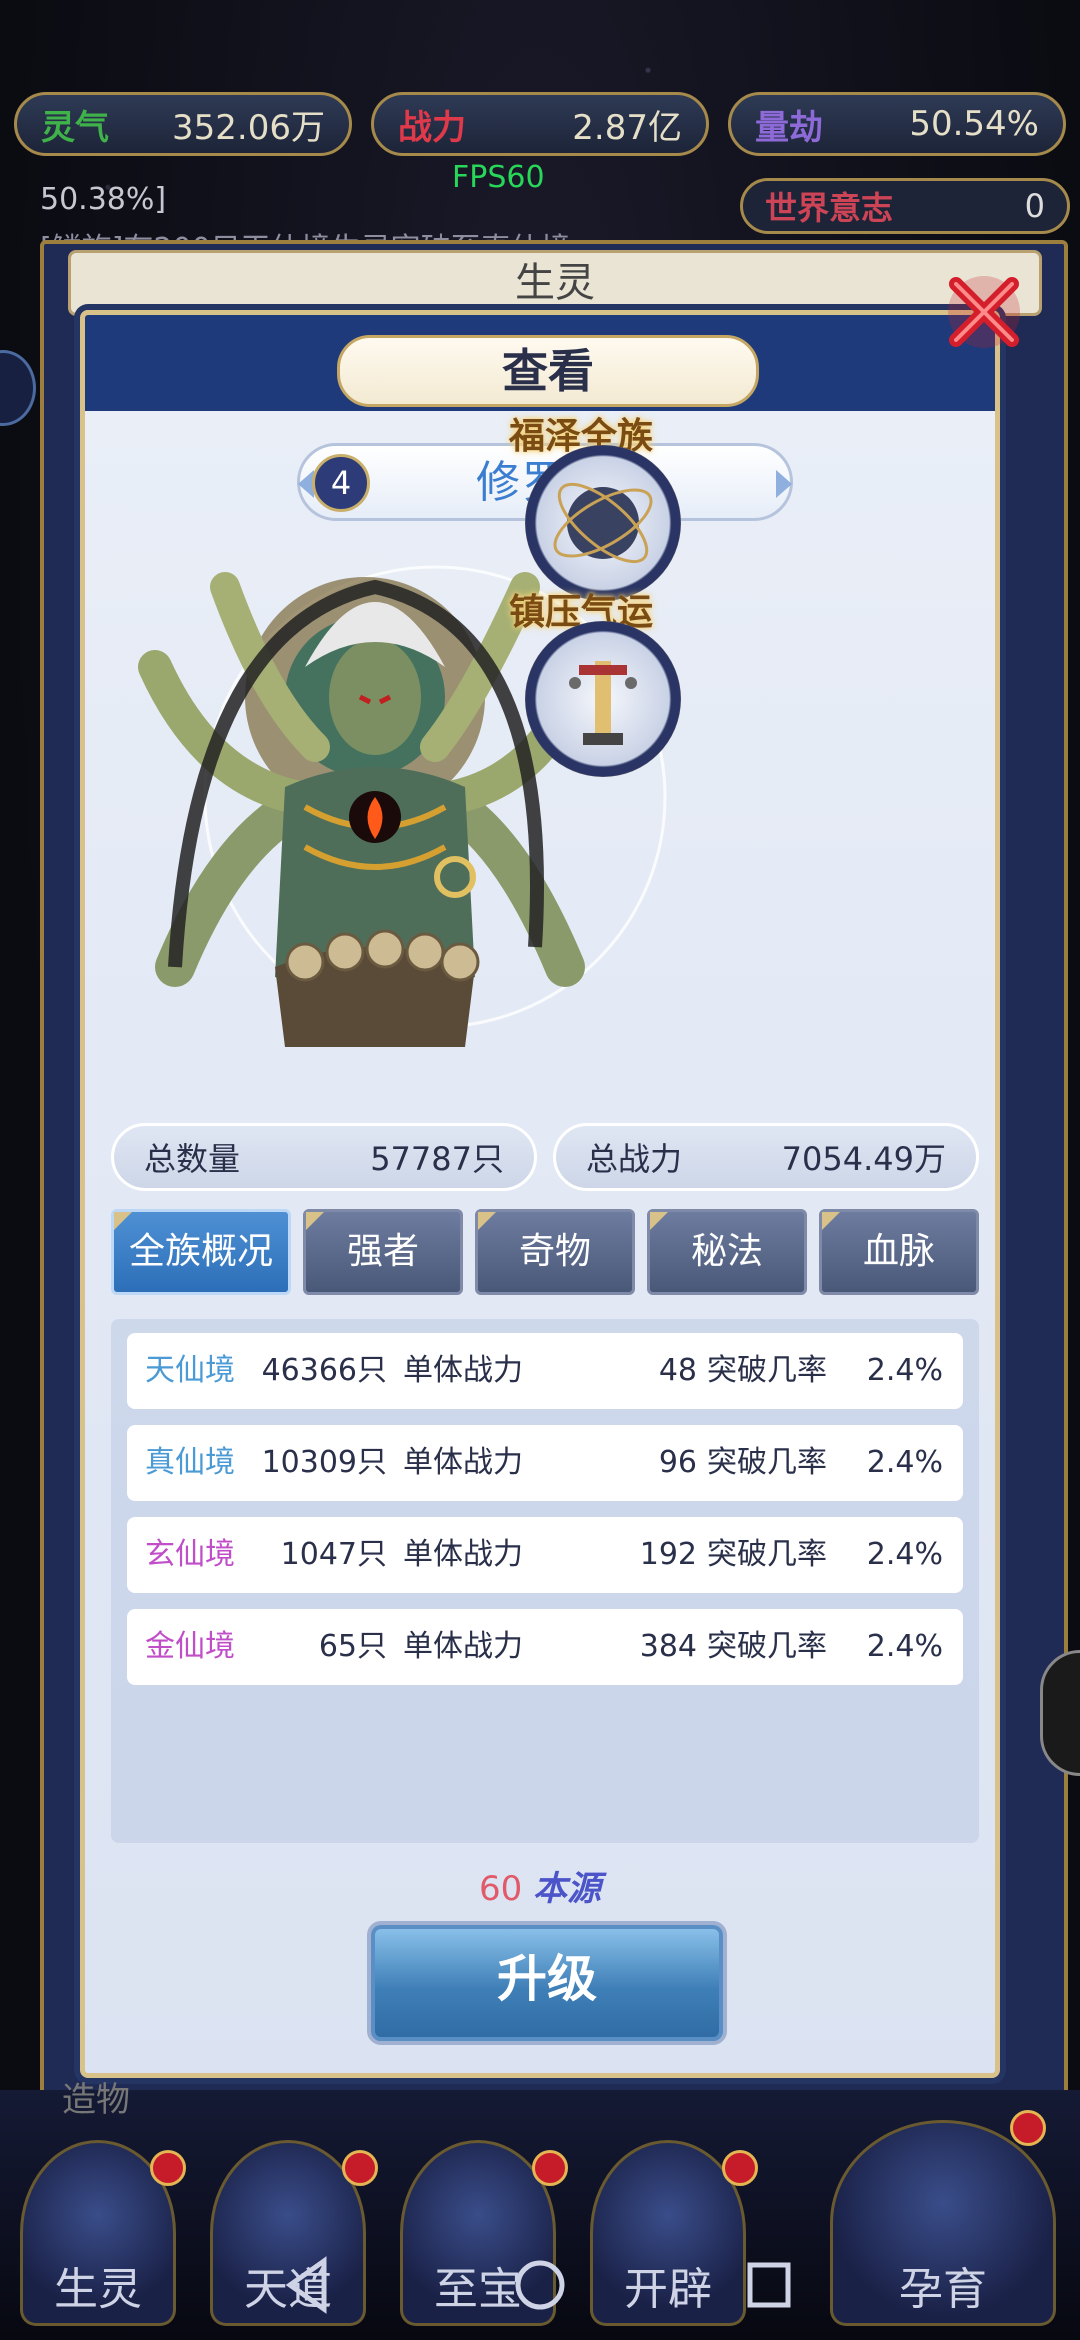 This screenshot has width=1080, height=2340. I want to click on status-bar: 灵气 352.06万 战力 2.87亿 量劫 50.54%, so click(540, 127).